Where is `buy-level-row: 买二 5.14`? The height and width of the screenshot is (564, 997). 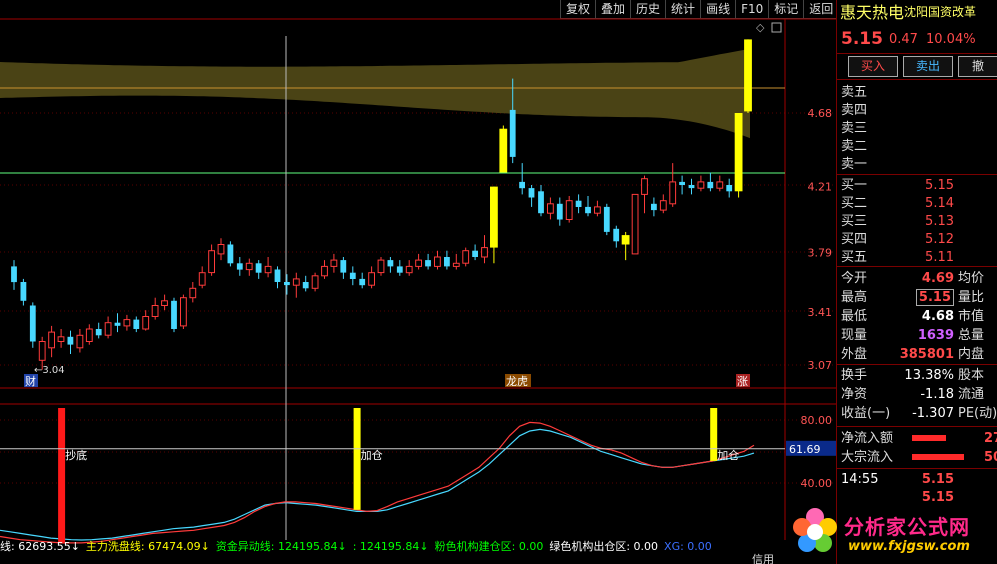 buy-level-row: 买二 5.14 is located at coordinates (917, 203).